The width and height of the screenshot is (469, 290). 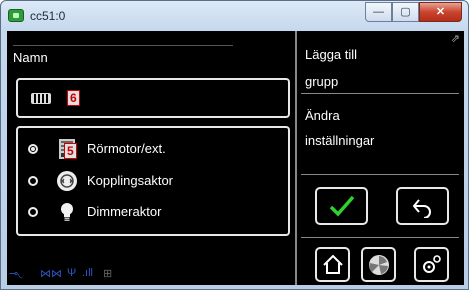 I want to click on list-item: Dimmeraktor, so click(x=153, y=213).